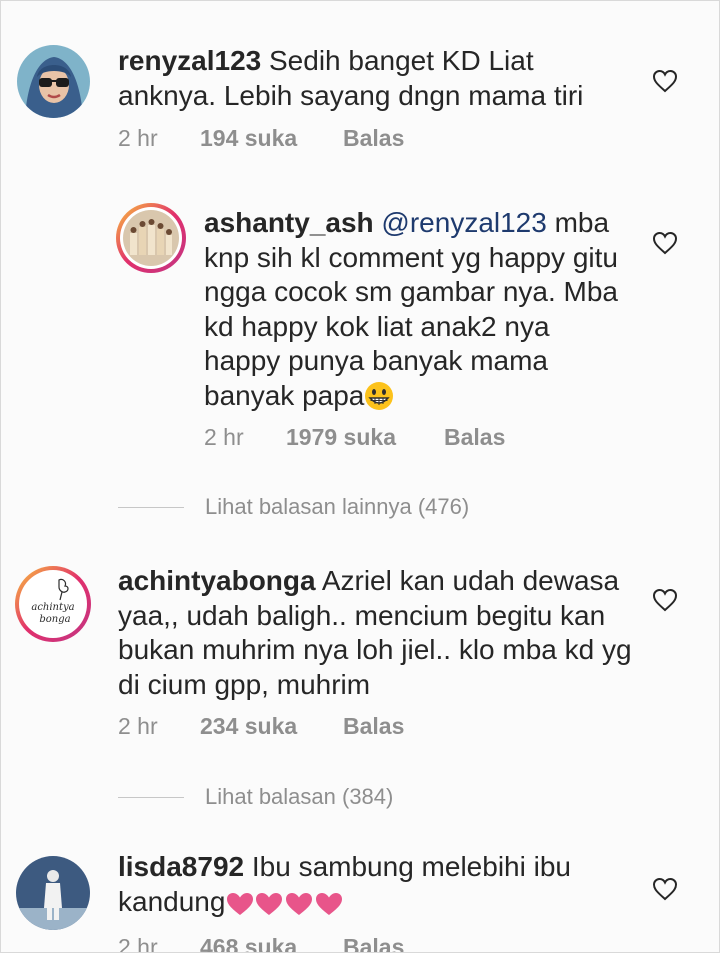 The height and width of the screenshot is (953, 720). What do you see at coordinates (52, 607) in the screenshot?
I see `svg-text: achintya` at bounding box center [52, 607].